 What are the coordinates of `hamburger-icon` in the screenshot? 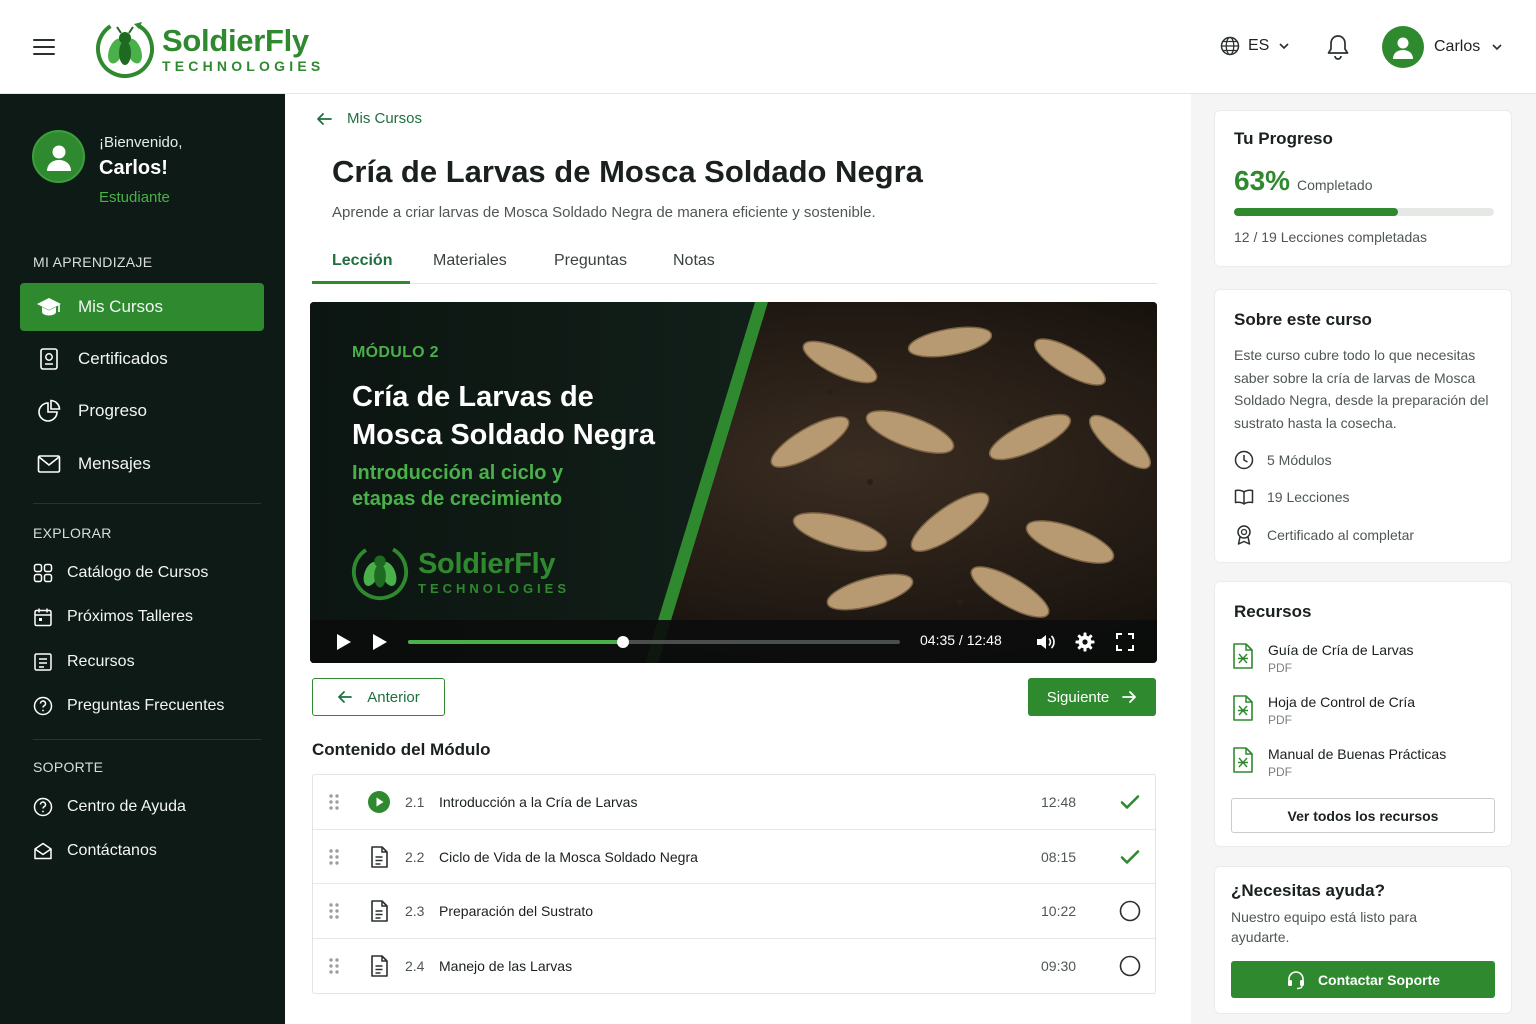 It's located at (44, 47).